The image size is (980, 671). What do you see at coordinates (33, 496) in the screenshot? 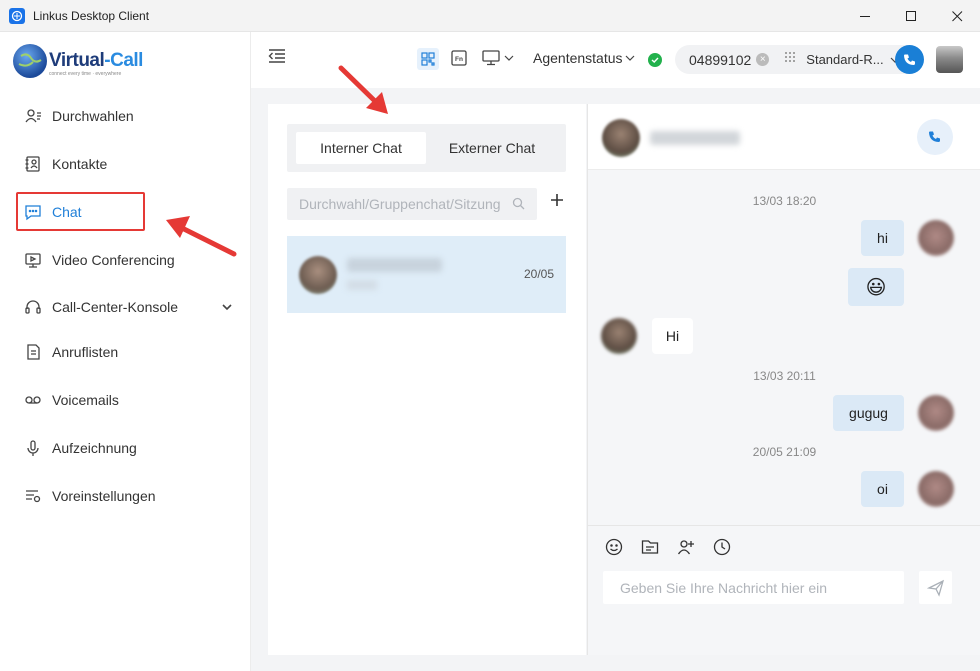
I see `settings-list-icon` at bounding box center [33, 496].